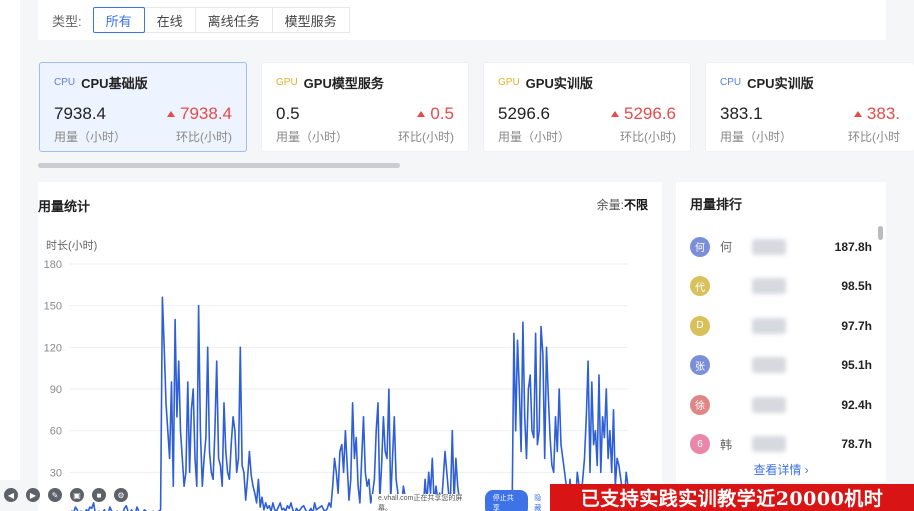 The image size is (914, 511). Describe the element at coordinates (541, 502) in the screenshot. I see `hide-button: 隐藏` at that location.